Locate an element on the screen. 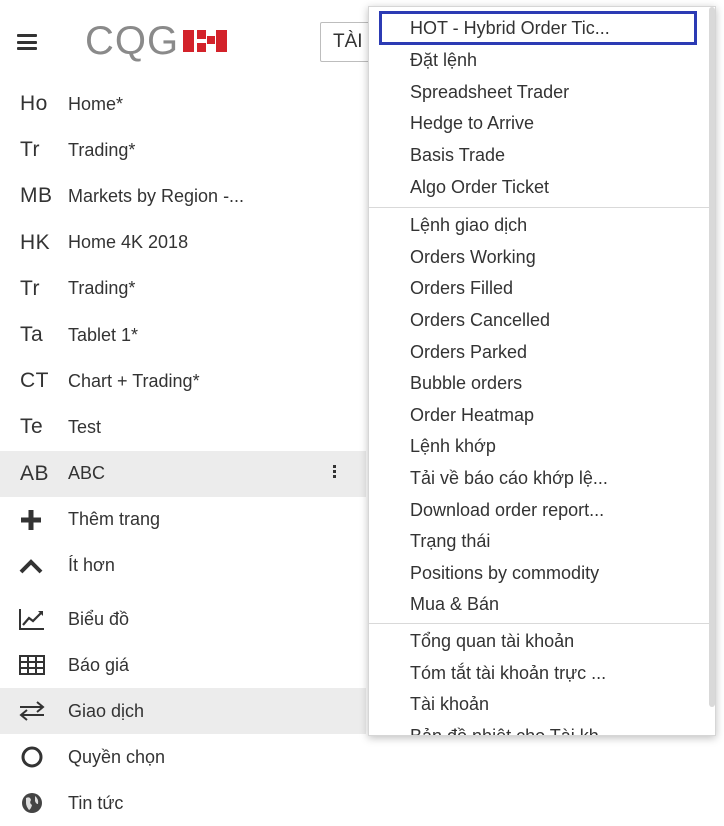  nav-label: Quyền chọn is located at coordinates (117, 756).